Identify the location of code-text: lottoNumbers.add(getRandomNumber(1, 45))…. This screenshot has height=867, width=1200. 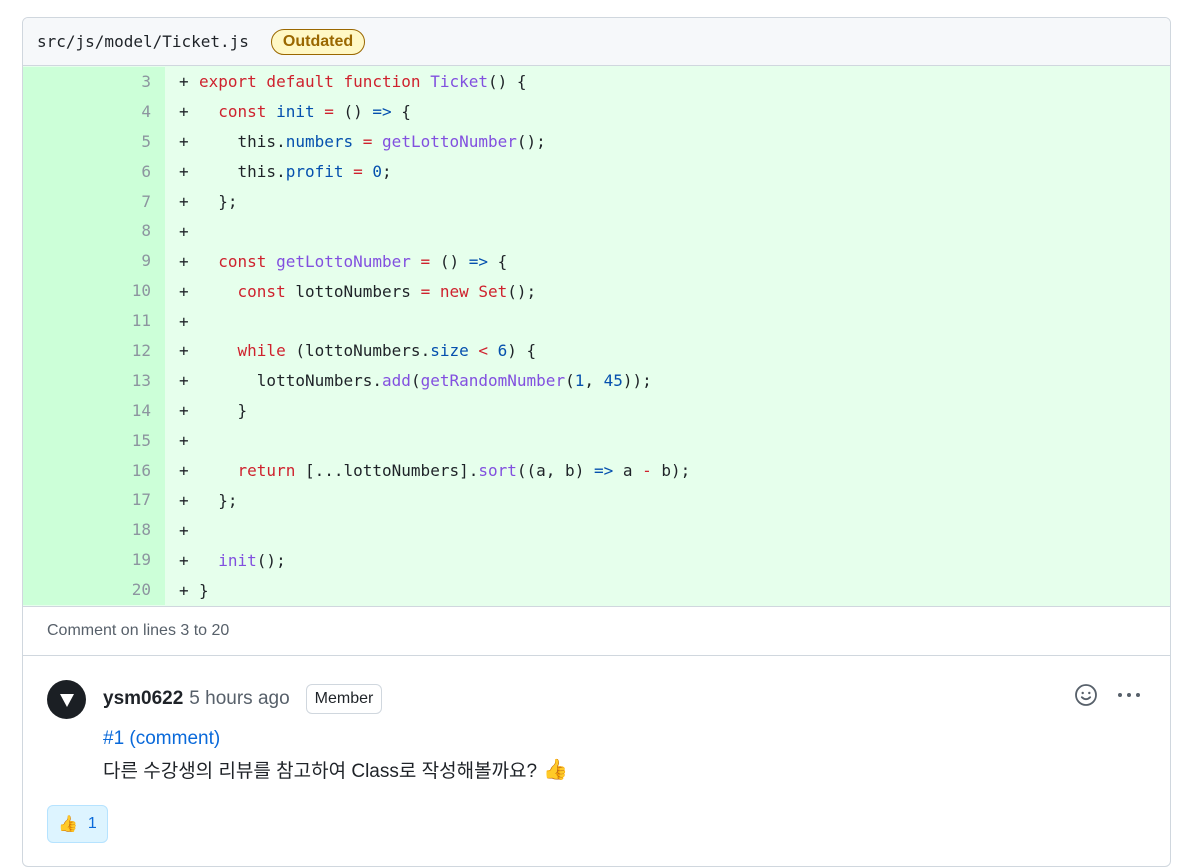
(425, 380).